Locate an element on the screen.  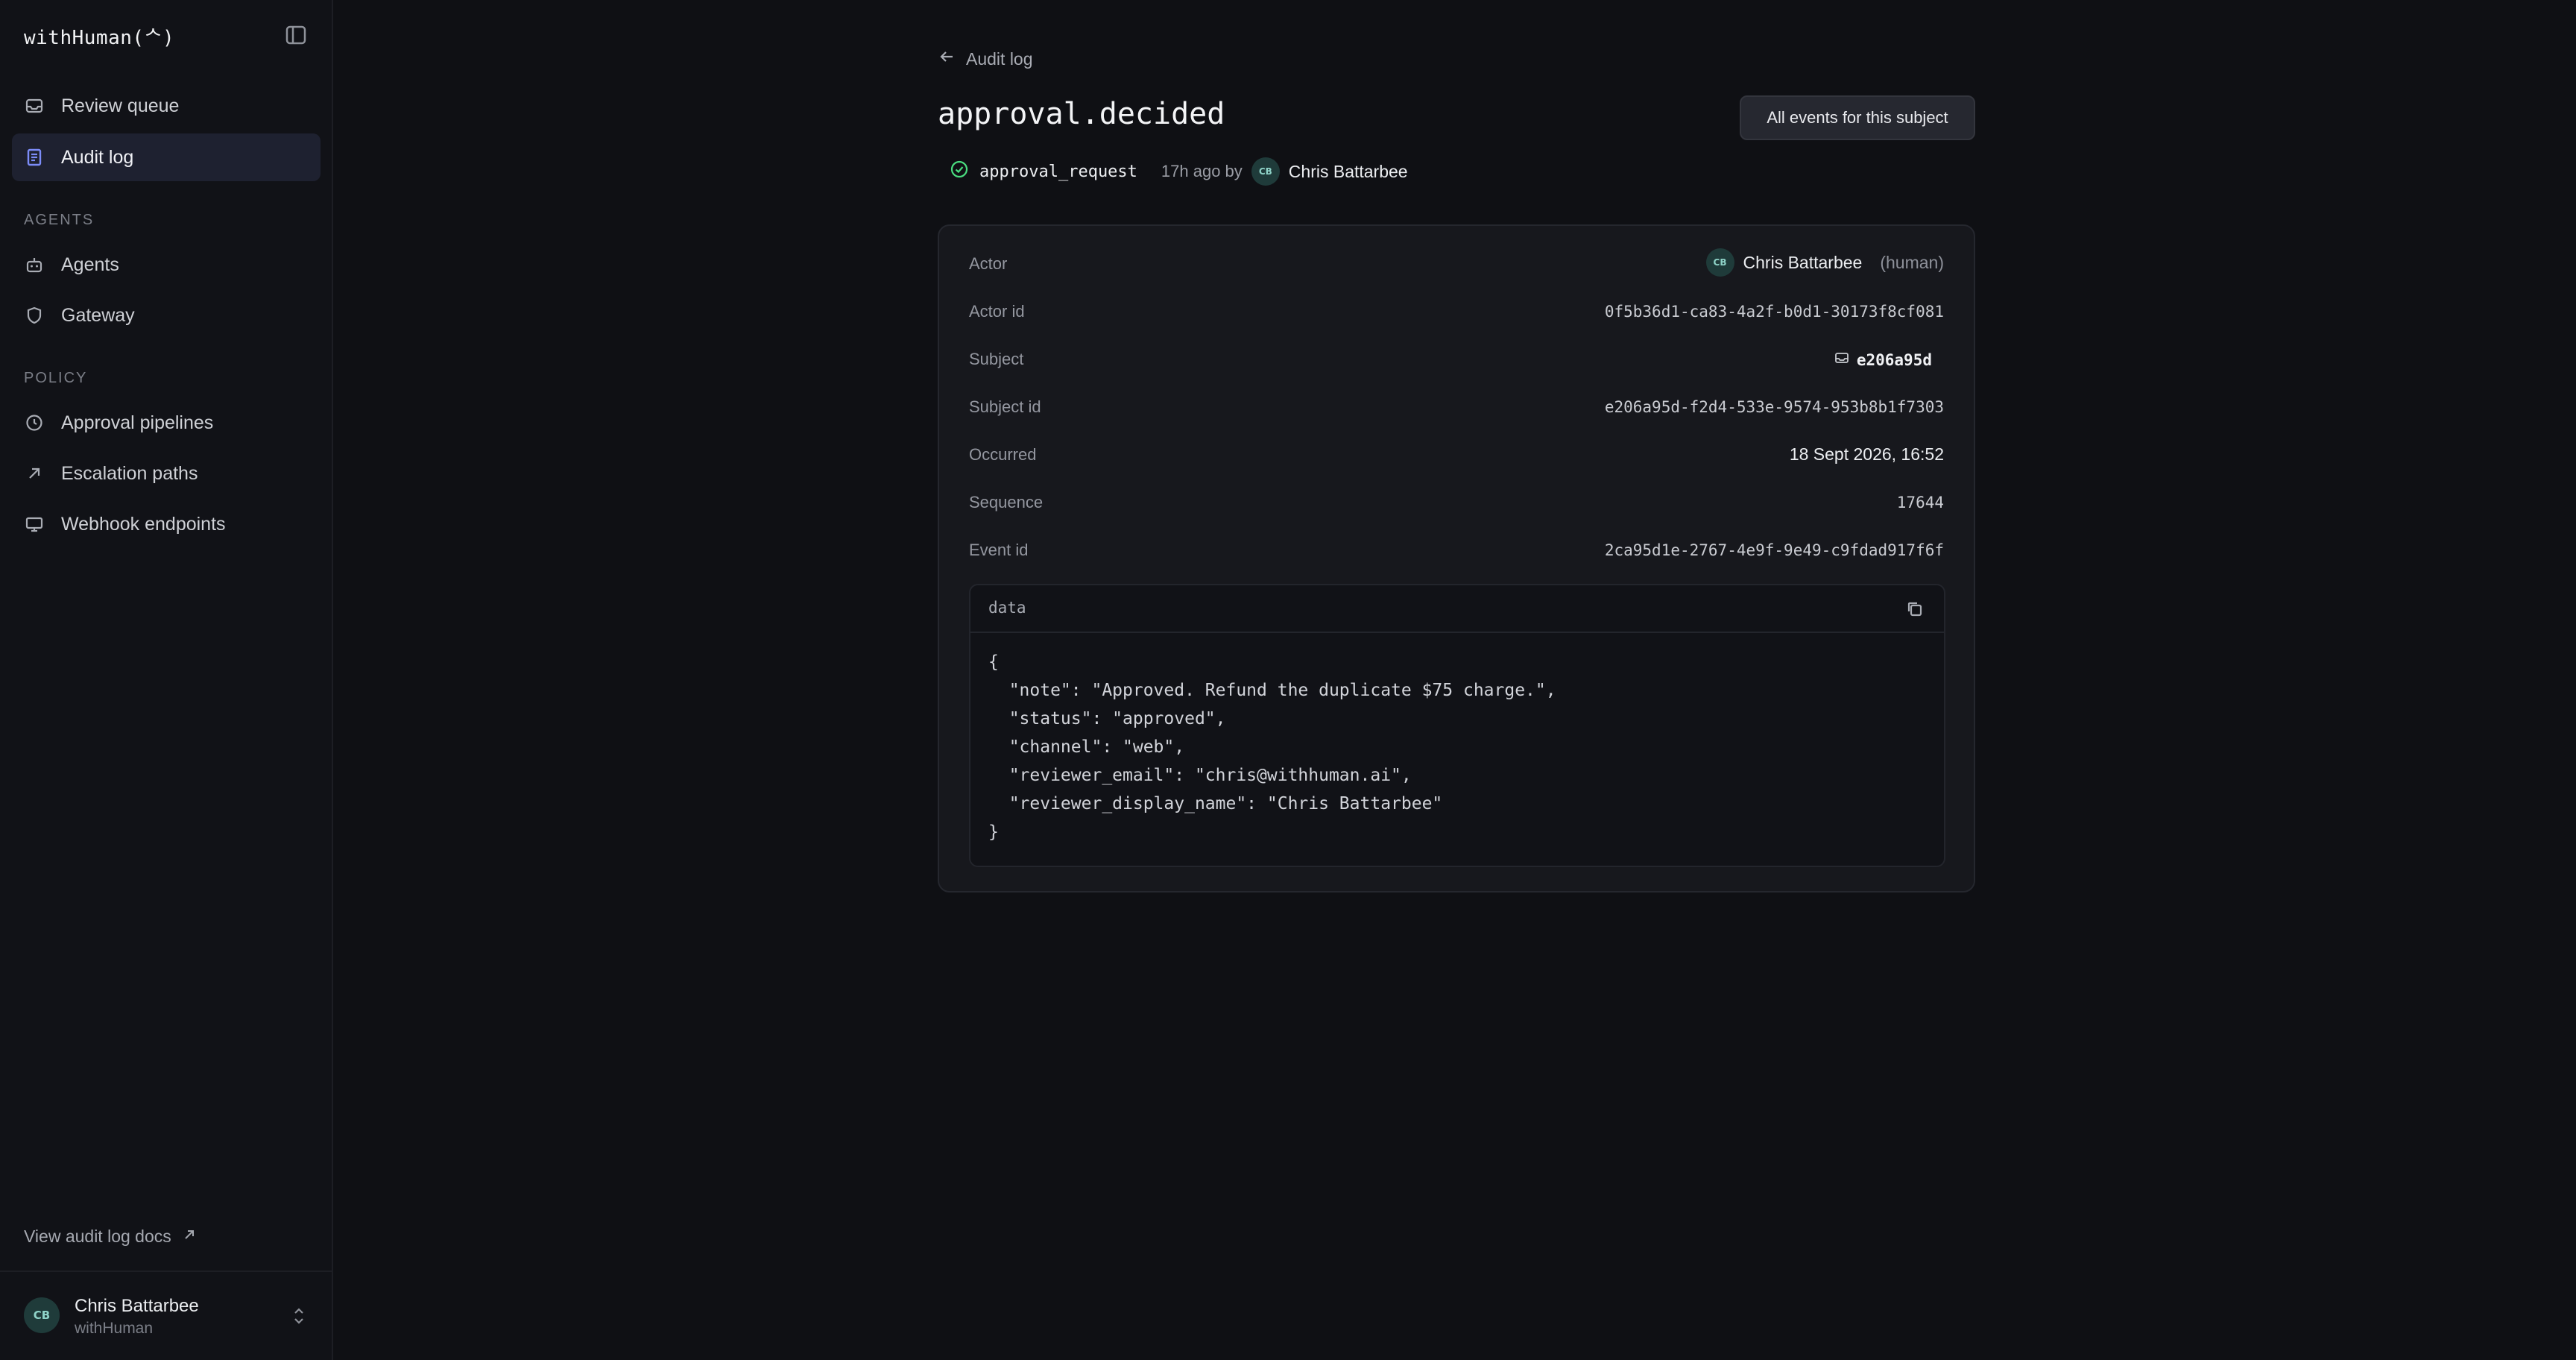
code-line: "reviewer_email": "chris@withhuman.ai", is located at coordinates (1200, 775).